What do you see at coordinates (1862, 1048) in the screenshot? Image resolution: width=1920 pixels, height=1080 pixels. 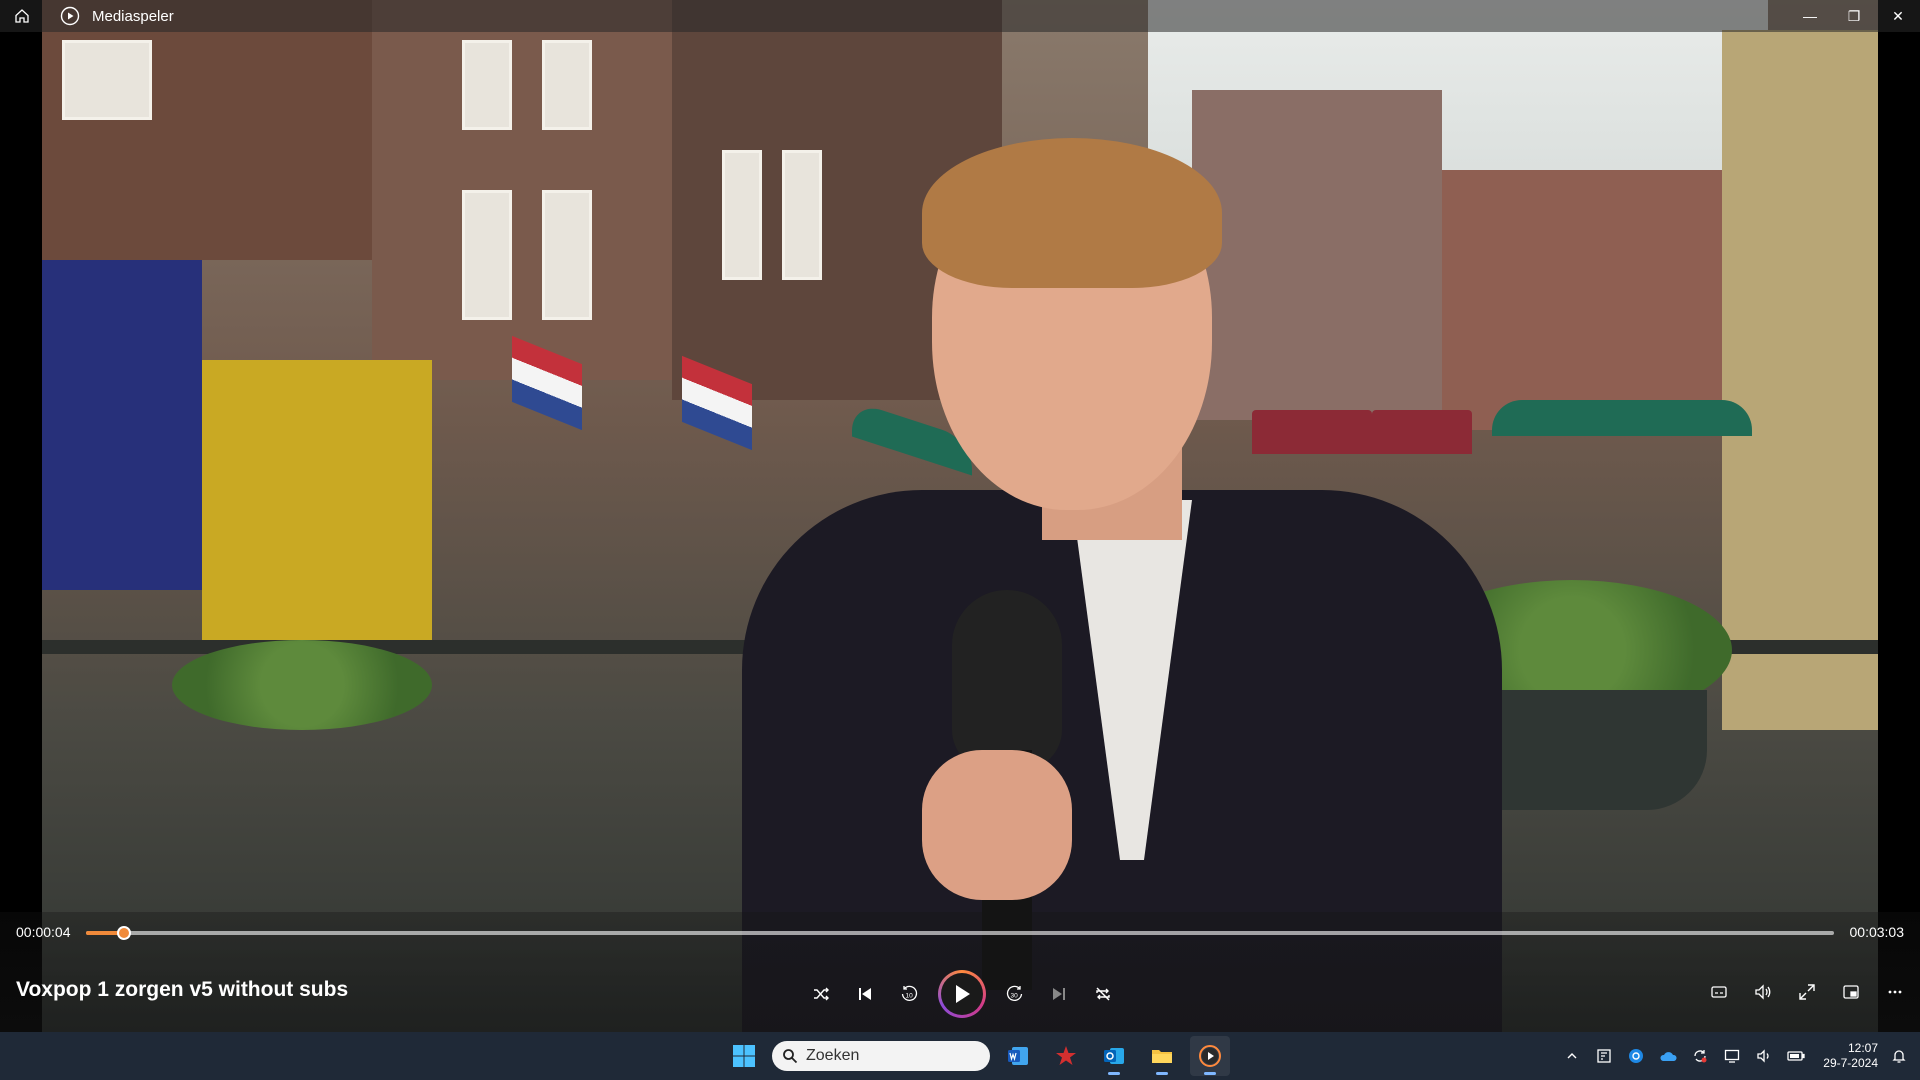 I see `clock-time: 12:07` at bounding box center [1862, 1048].